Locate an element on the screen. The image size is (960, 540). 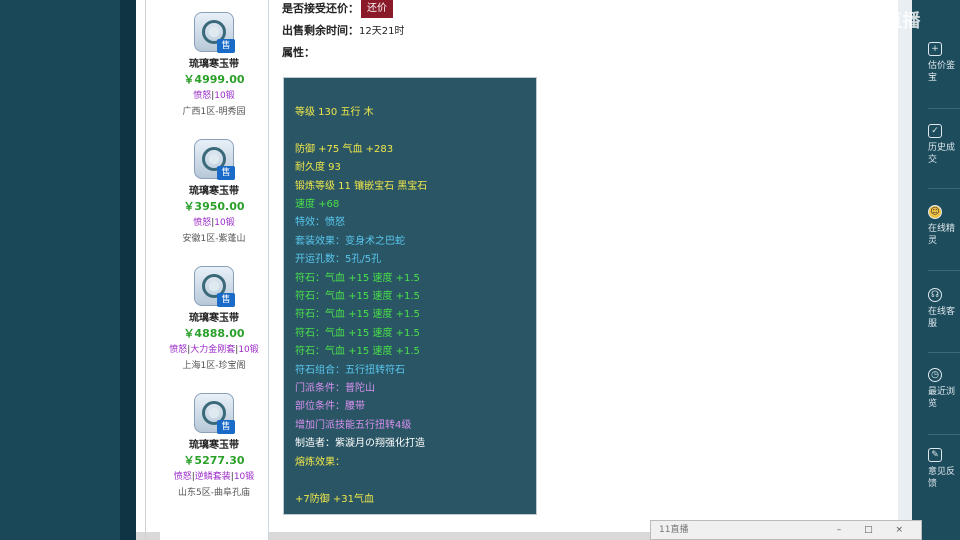
listing-item-4: 售 琉璃寒玉带 ￥5277.30 愤怒|逆鳞套装|10锻 山东5区-曲阜孔庙 is located at coordinates (214, 445).